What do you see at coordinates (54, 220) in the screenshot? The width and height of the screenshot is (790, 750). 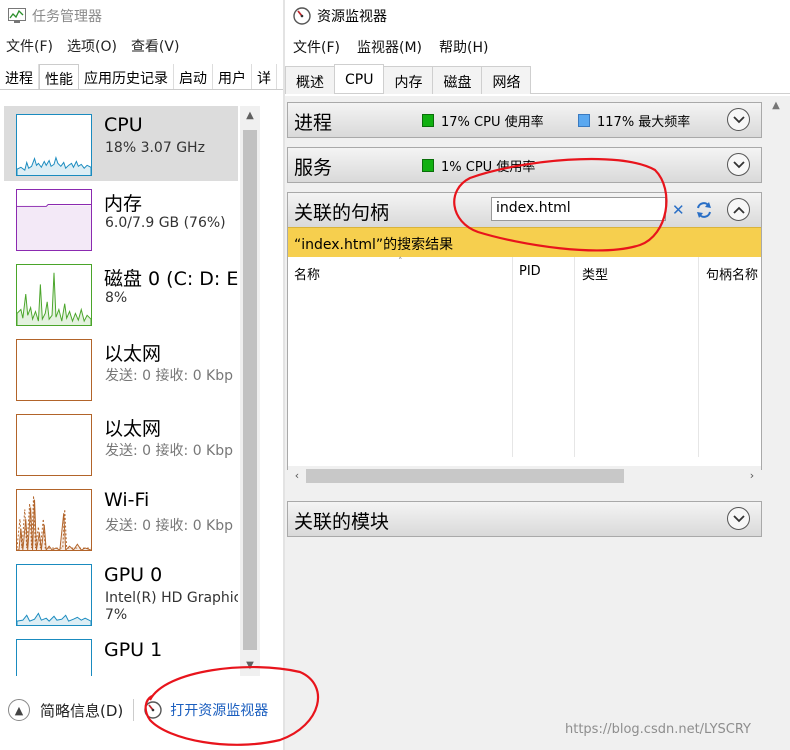 I see `memory-graph-icon` at bounding box center [54, 220].